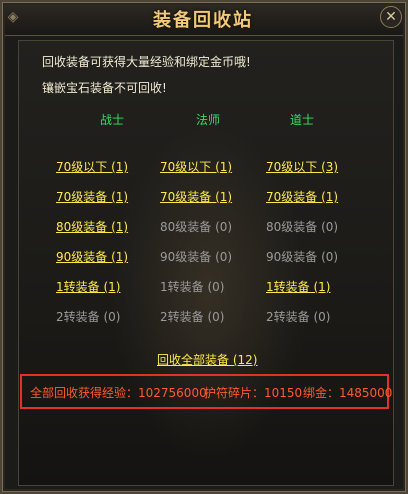  What do you see at coordinates (111, 120) in the screenshot?
I see `column-header-warrior: 战士` at bounding box center [111, 120].